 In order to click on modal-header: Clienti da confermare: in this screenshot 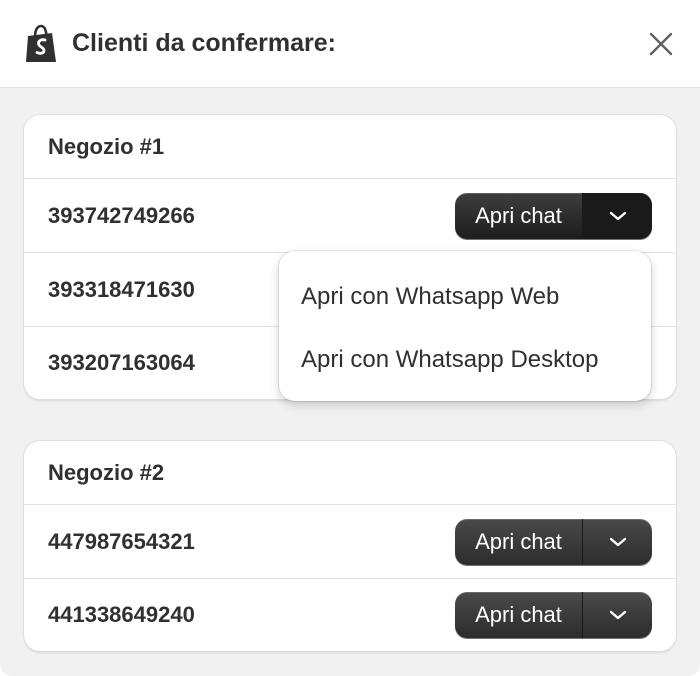, I will do `click(350, 44)`.